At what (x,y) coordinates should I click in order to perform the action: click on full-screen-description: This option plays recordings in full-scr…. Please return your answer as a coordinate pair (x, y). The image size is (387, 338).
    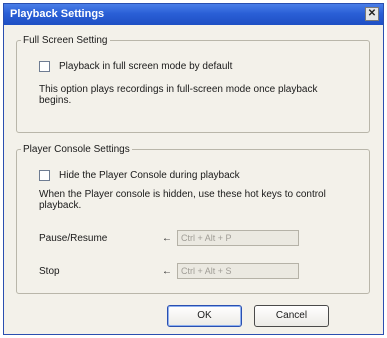
    Looking at the image, I should click on (178, 95).